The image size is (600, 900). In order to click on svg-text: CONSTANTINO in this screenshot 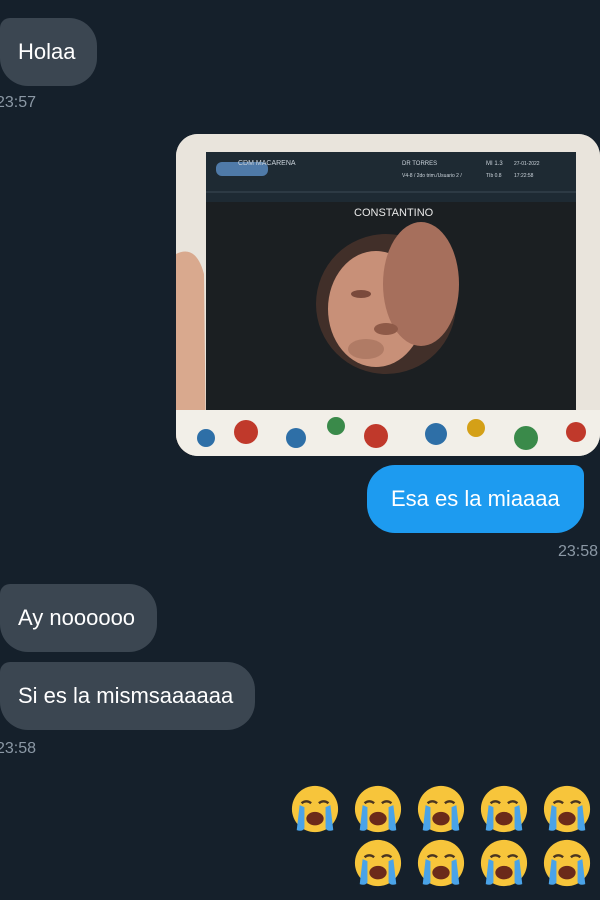, I will do `click(394, 213)`.